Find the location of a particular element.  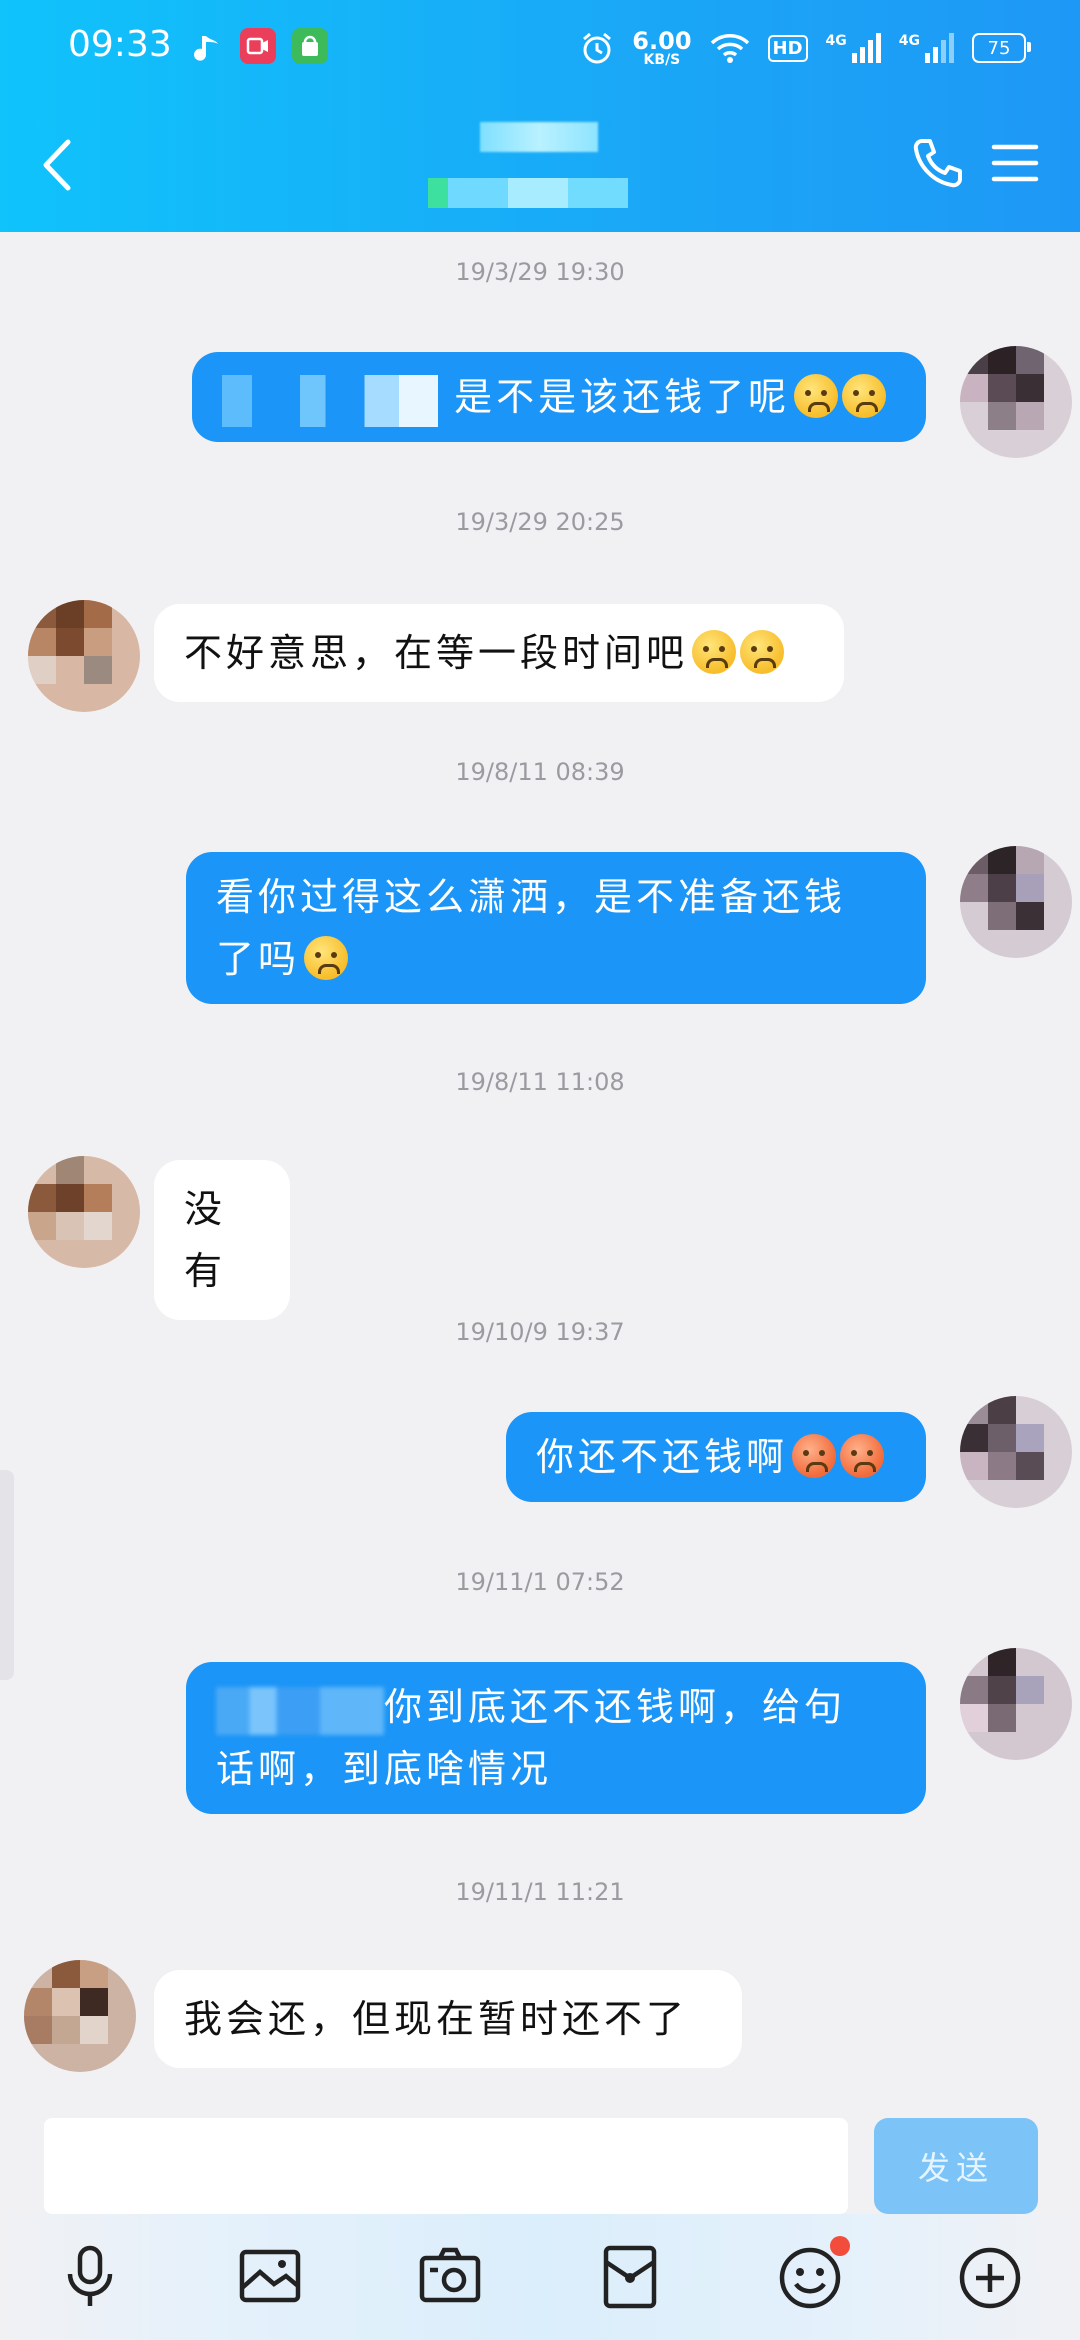

contact-status-censored is located at coordinates (528, 193).